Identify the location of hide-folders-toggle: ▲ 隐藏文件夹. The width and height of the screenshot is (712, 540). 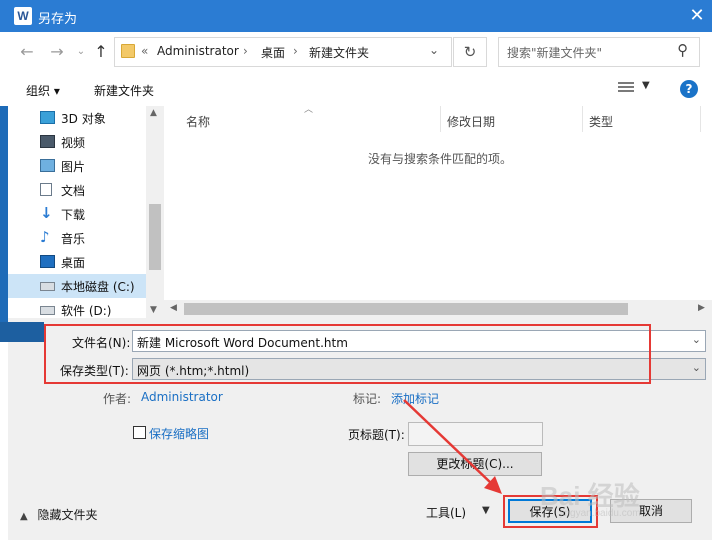
(59, 514).